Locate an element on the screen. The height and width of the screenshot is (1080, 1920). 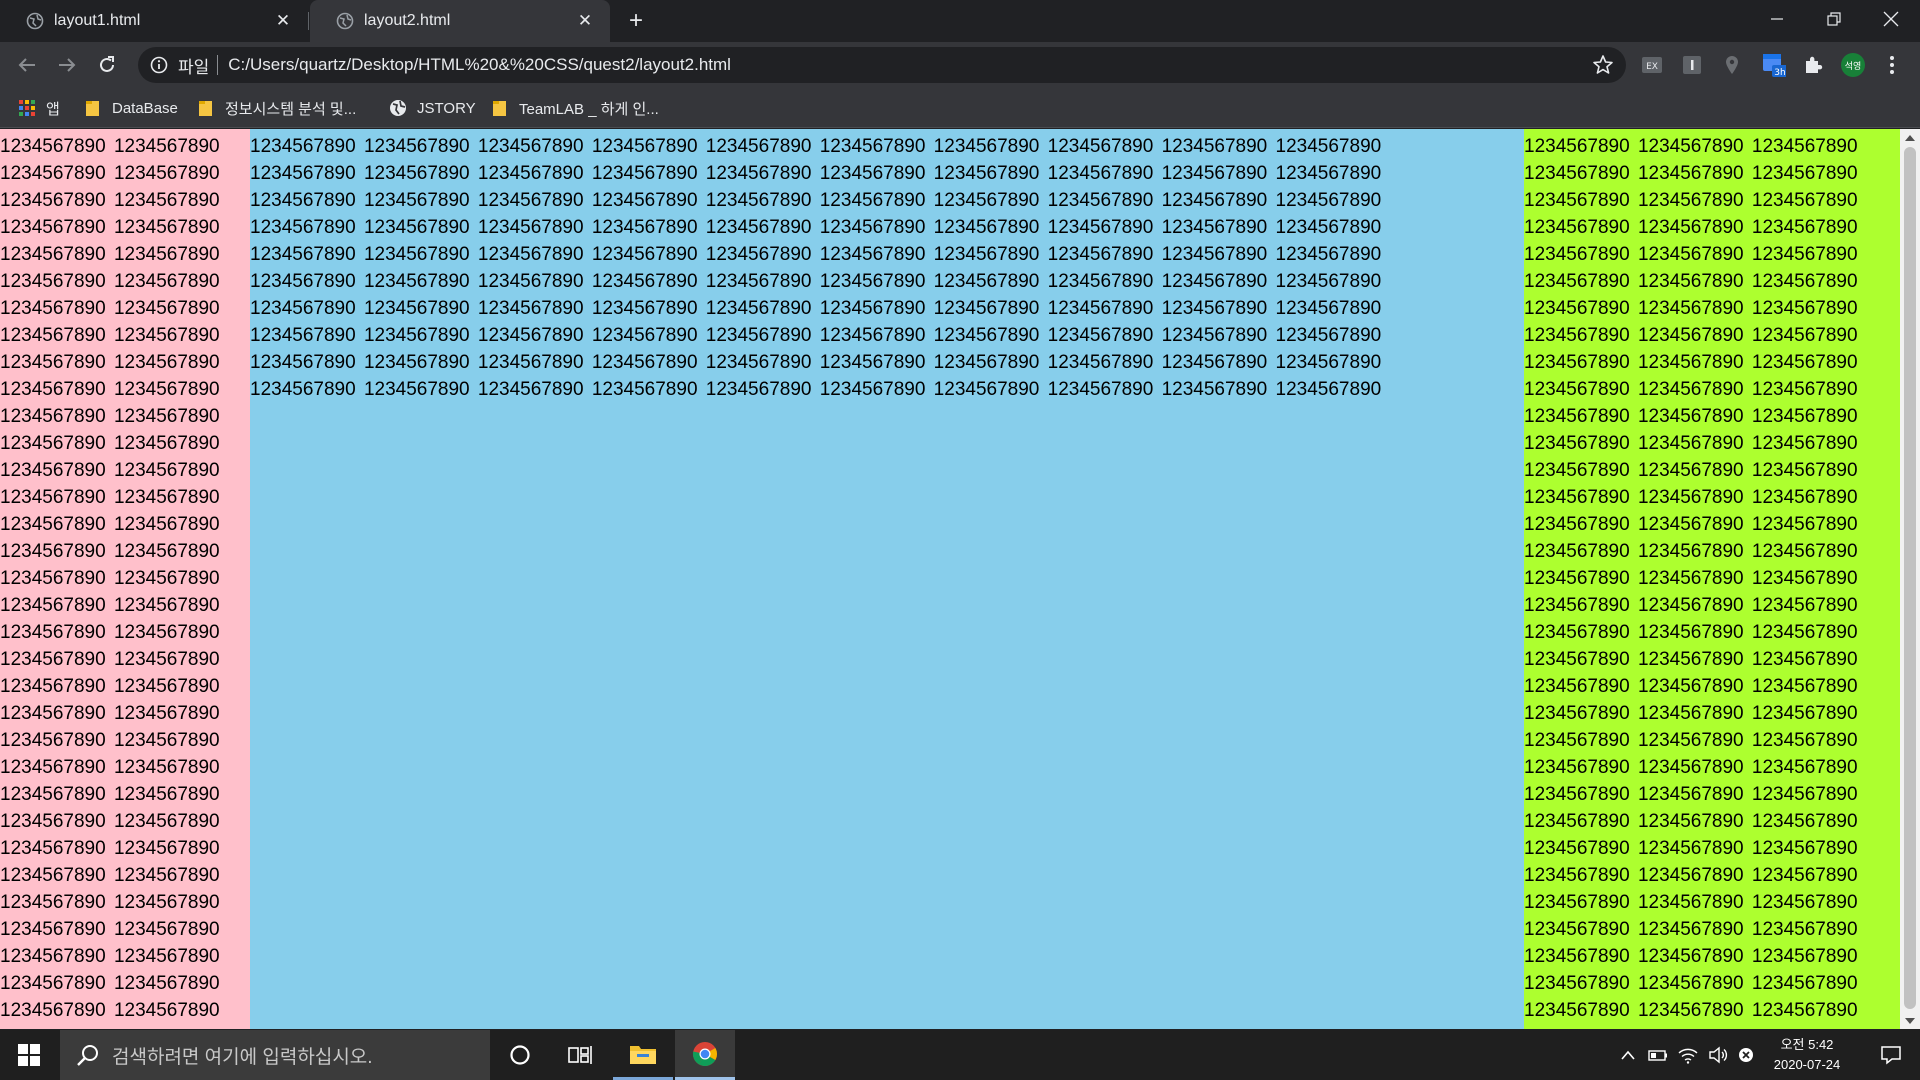
reload-icon is located at coordinates (107, 64).